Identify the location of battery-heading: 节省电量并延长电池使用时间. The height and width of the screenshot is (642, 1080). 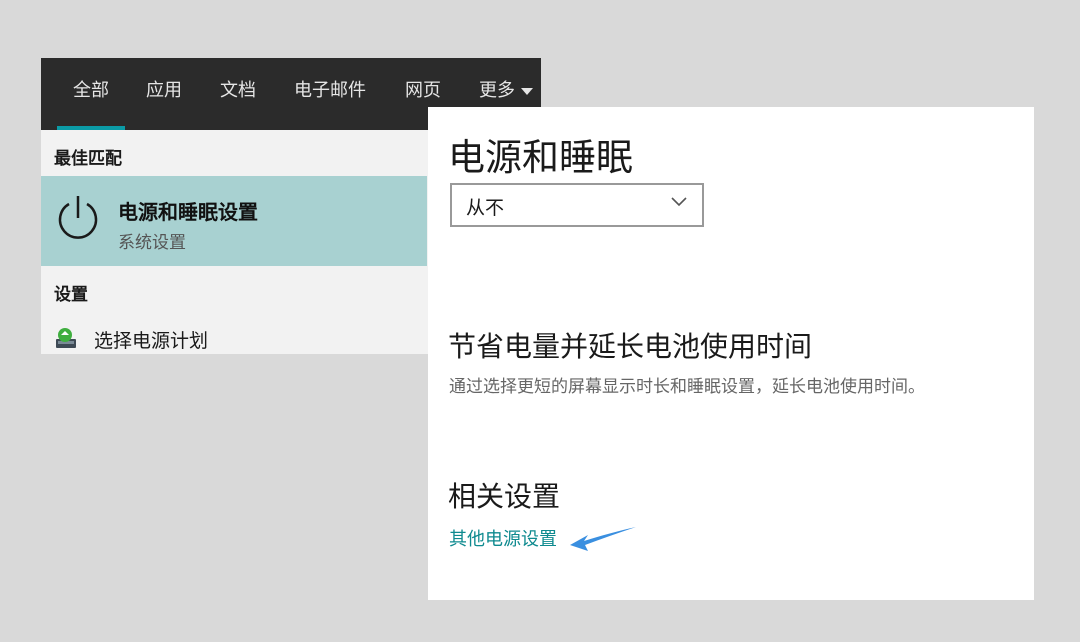
(630, 346).